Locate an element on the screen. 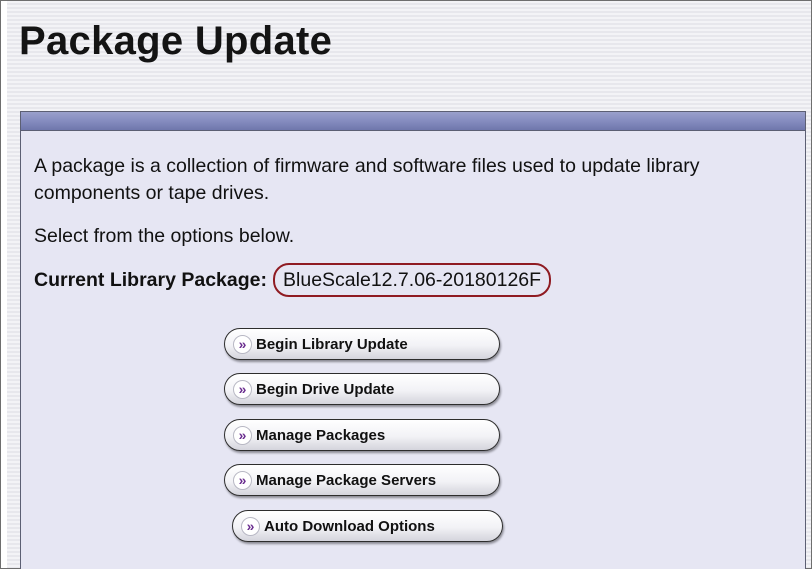 Image resolution: width=812 pixels, height=569 pixels. button-label: Begin Library Update is located at coordinates (332, 344).